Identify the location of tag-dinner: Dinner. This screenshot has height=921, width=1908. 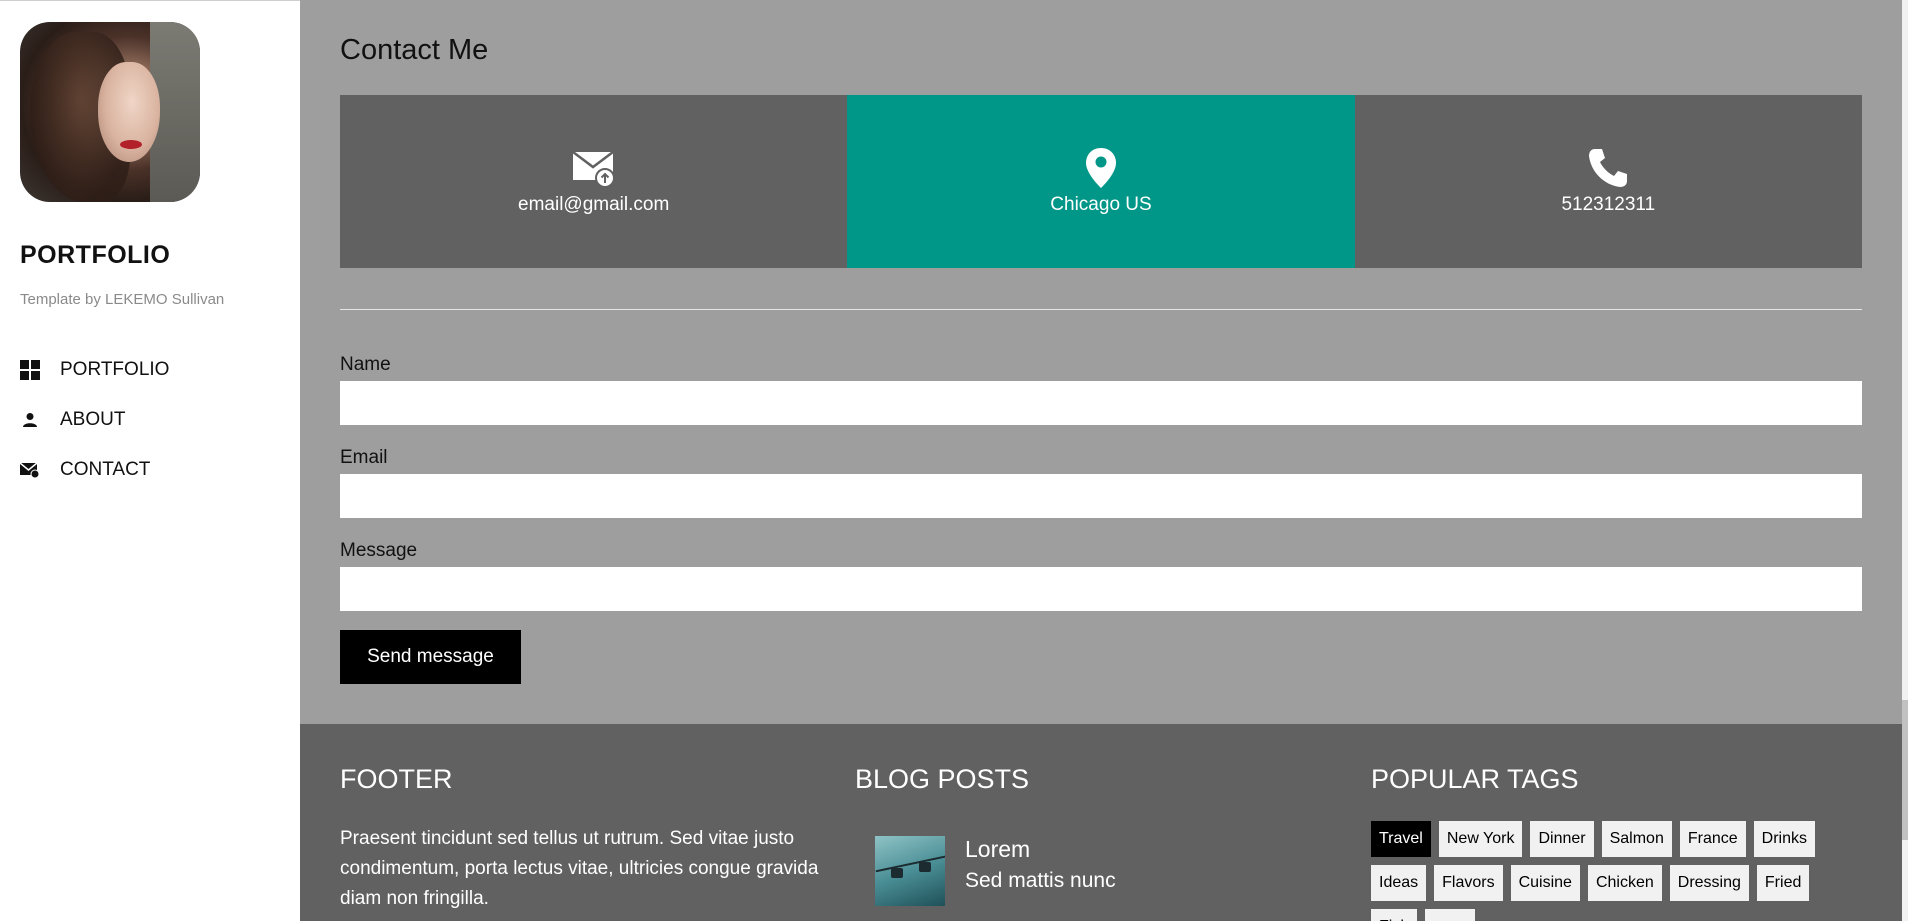
(1562, 839).